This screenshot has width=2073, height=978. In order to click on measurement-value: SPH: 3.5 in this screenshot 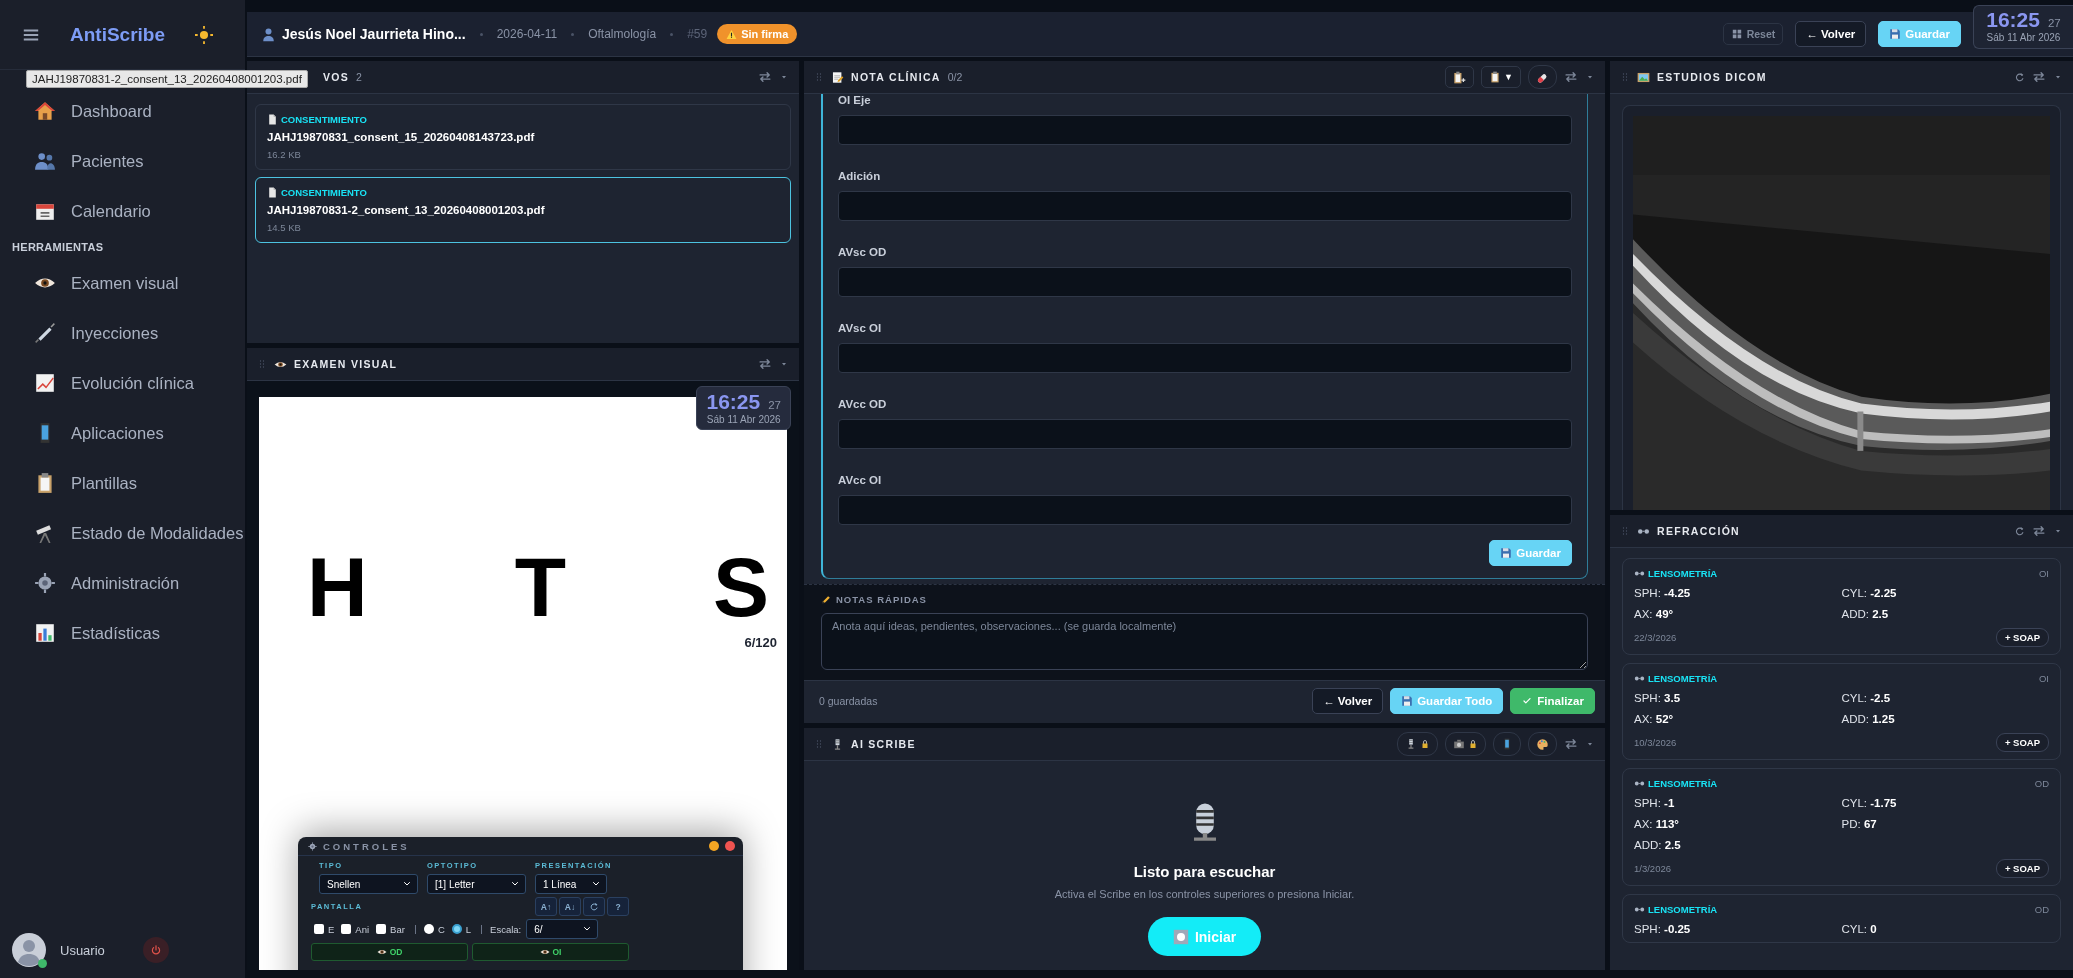, I will do `click(1658, 698)`.